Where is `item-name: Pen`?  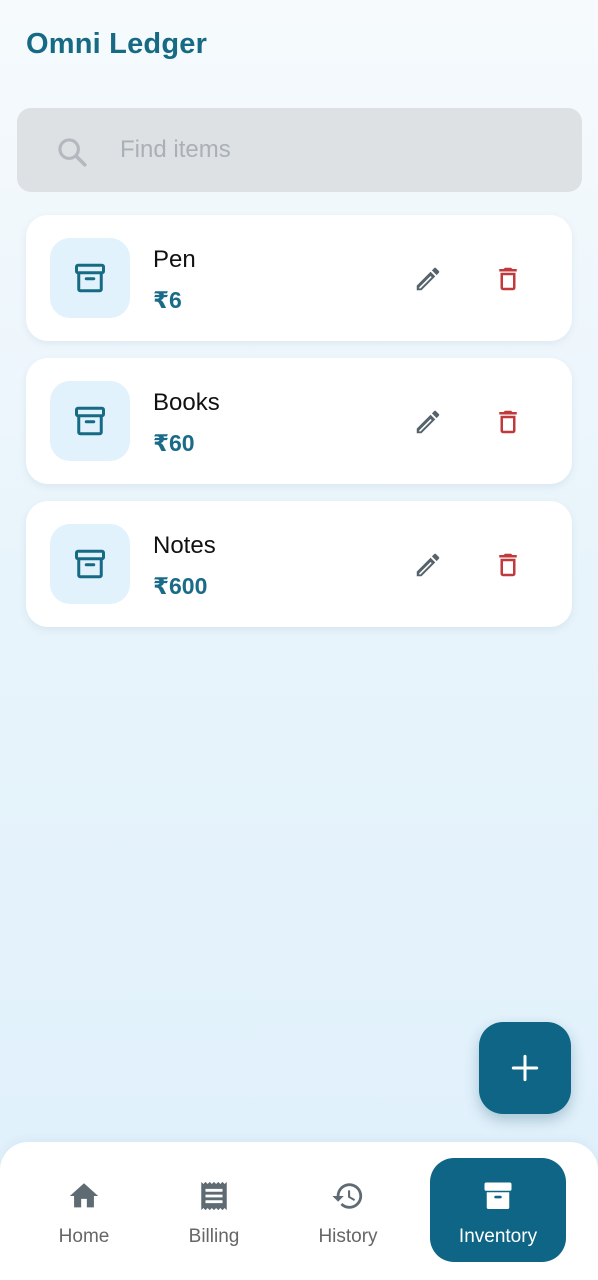
item-name: Pen is located at coordinates (174, 259).